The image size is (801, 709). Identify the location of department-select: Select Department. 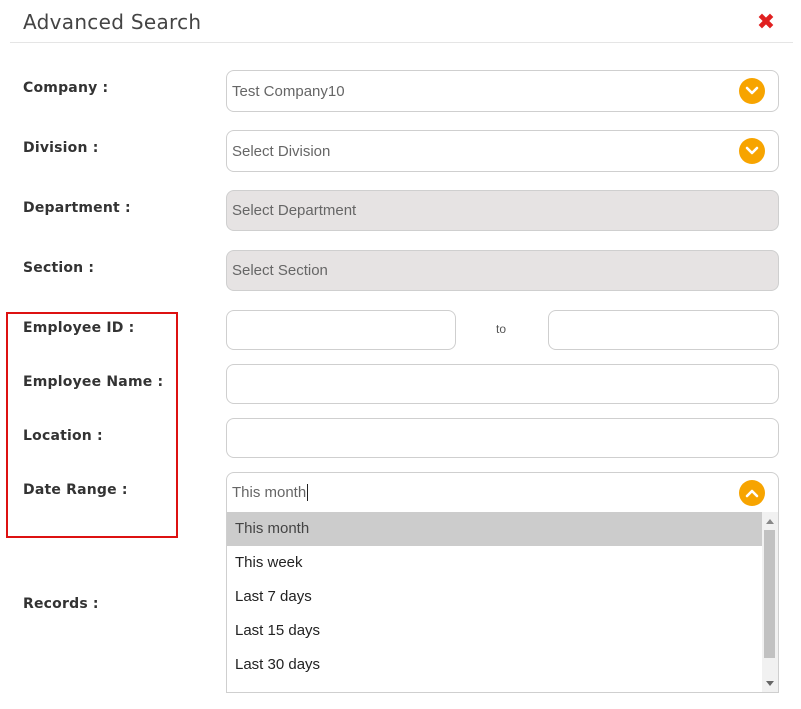
(502, 210).